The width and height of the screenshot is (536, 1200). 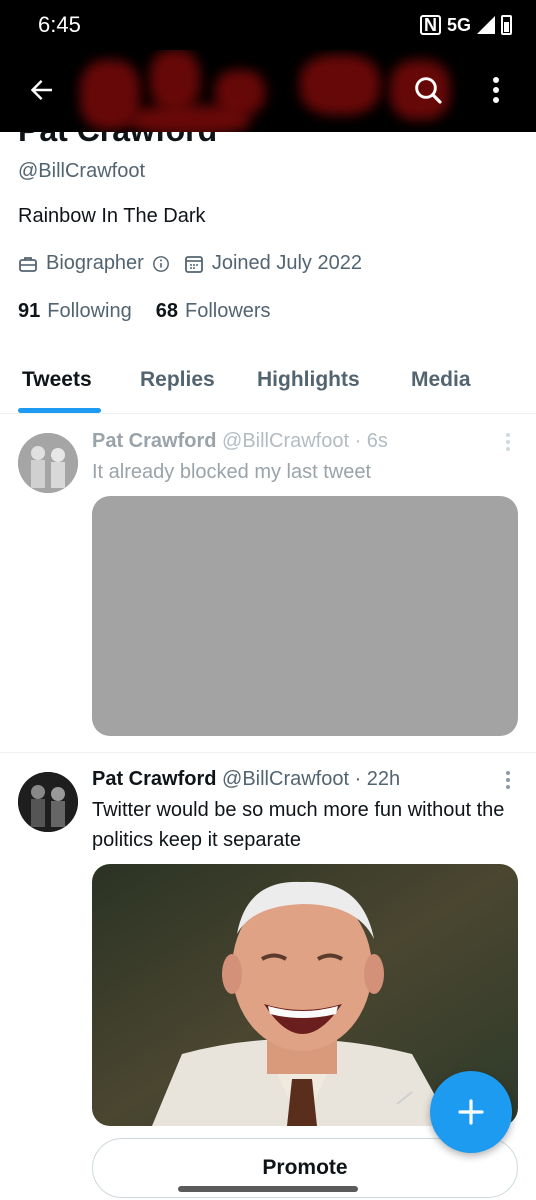 I want to click on more-options-button, so click(x=496, y=90).